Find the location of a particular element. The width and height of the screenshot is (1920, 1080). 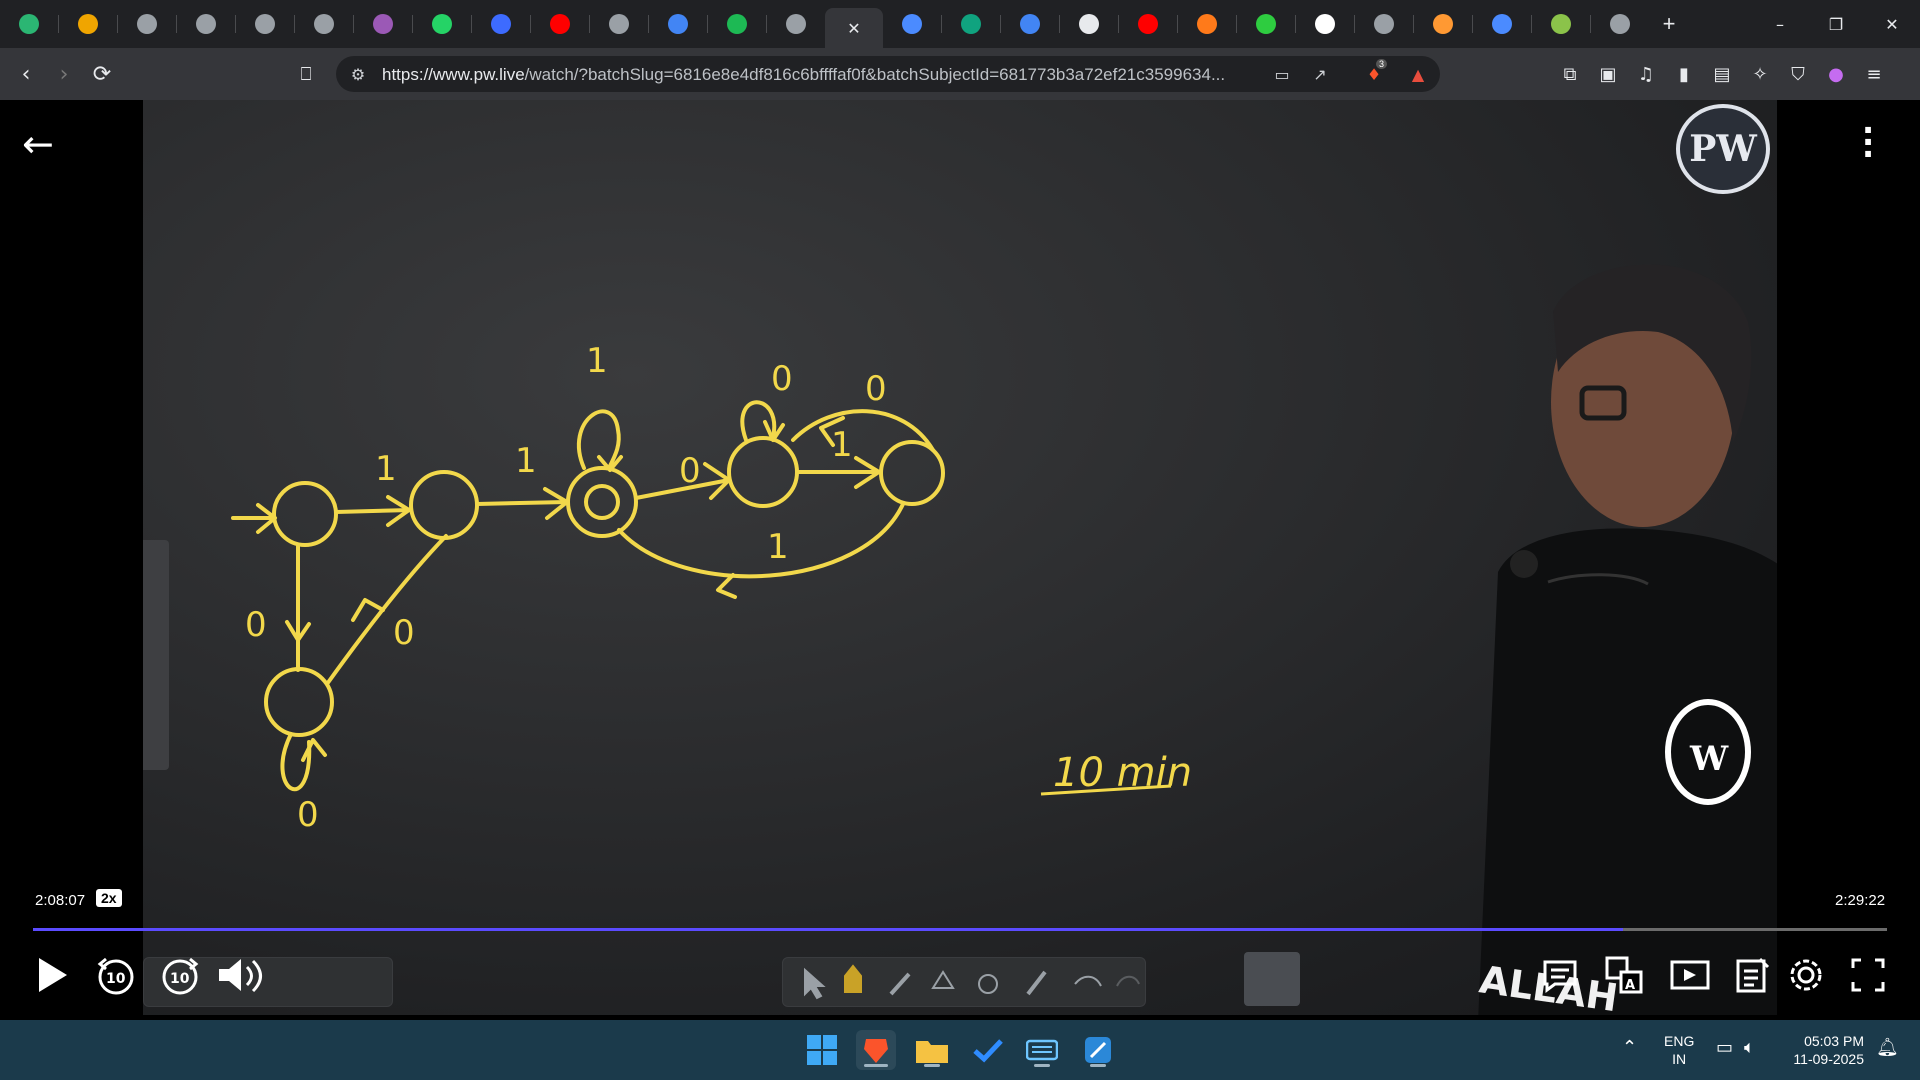

notes-button is located at coordinates (1752, 975).